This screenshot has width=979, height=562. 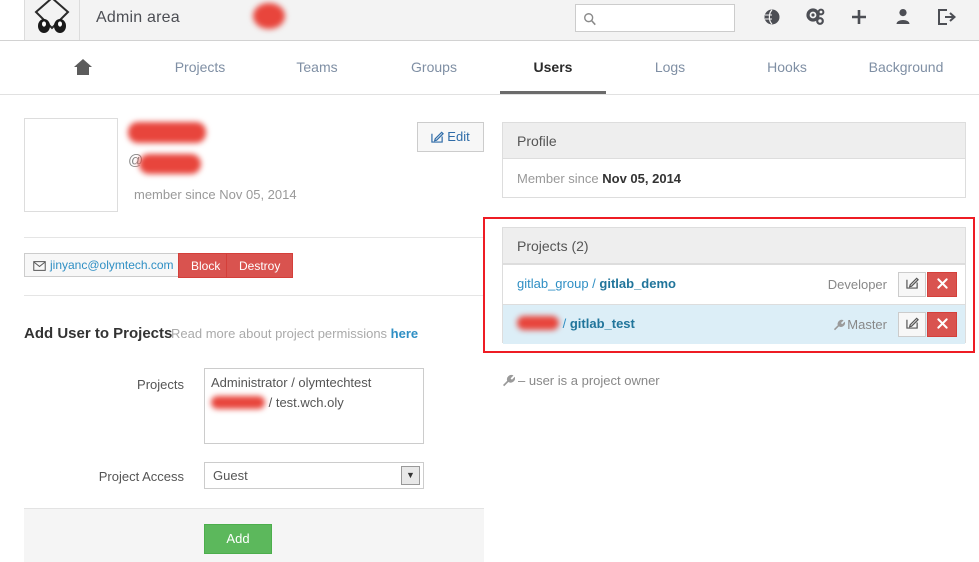 I want to click on profile-panel: Profile Member since Nov 05, 2014, so click(x=734, y=160).